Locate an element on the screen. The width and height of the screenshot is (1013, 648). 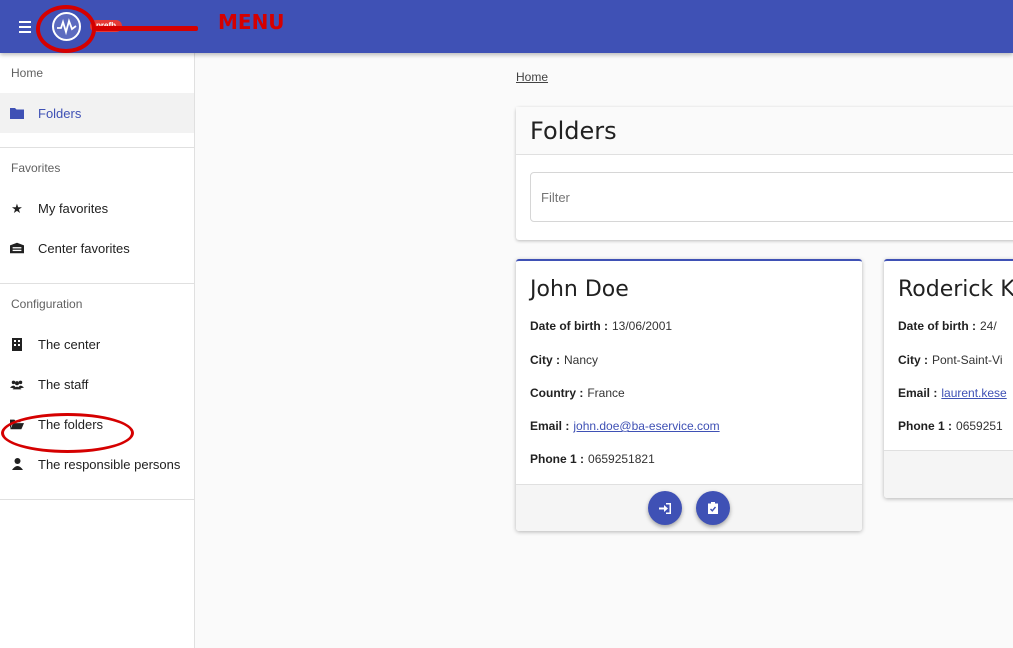
clipboard-check-icon is located at coordinates (713, 508).